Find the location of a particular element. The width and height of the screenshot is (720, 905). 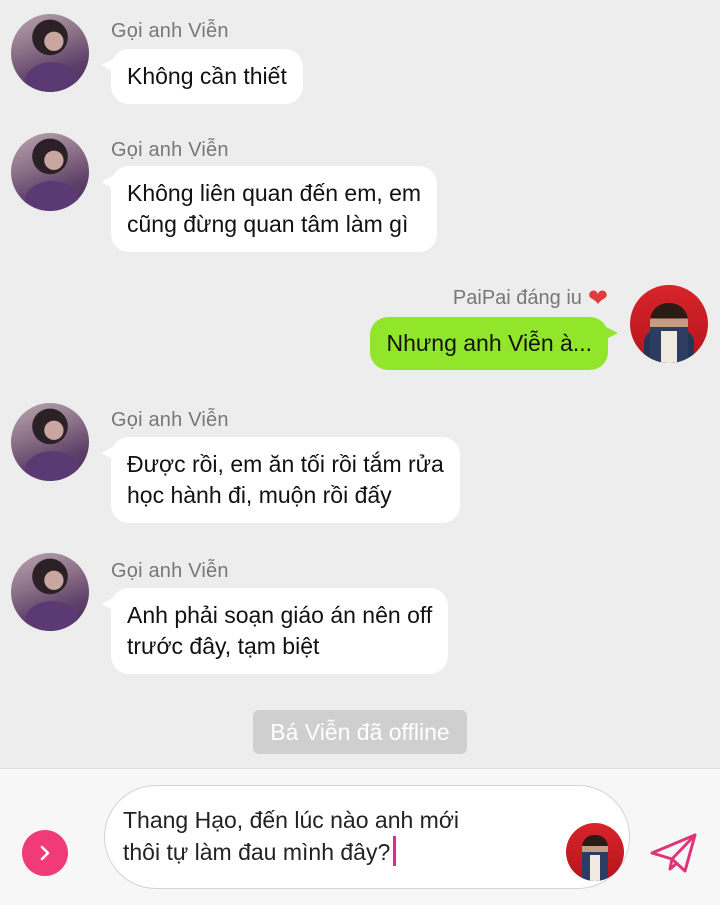

message-text: Anh phải soạn giáo án nên off is located at coordinates (280, 615).